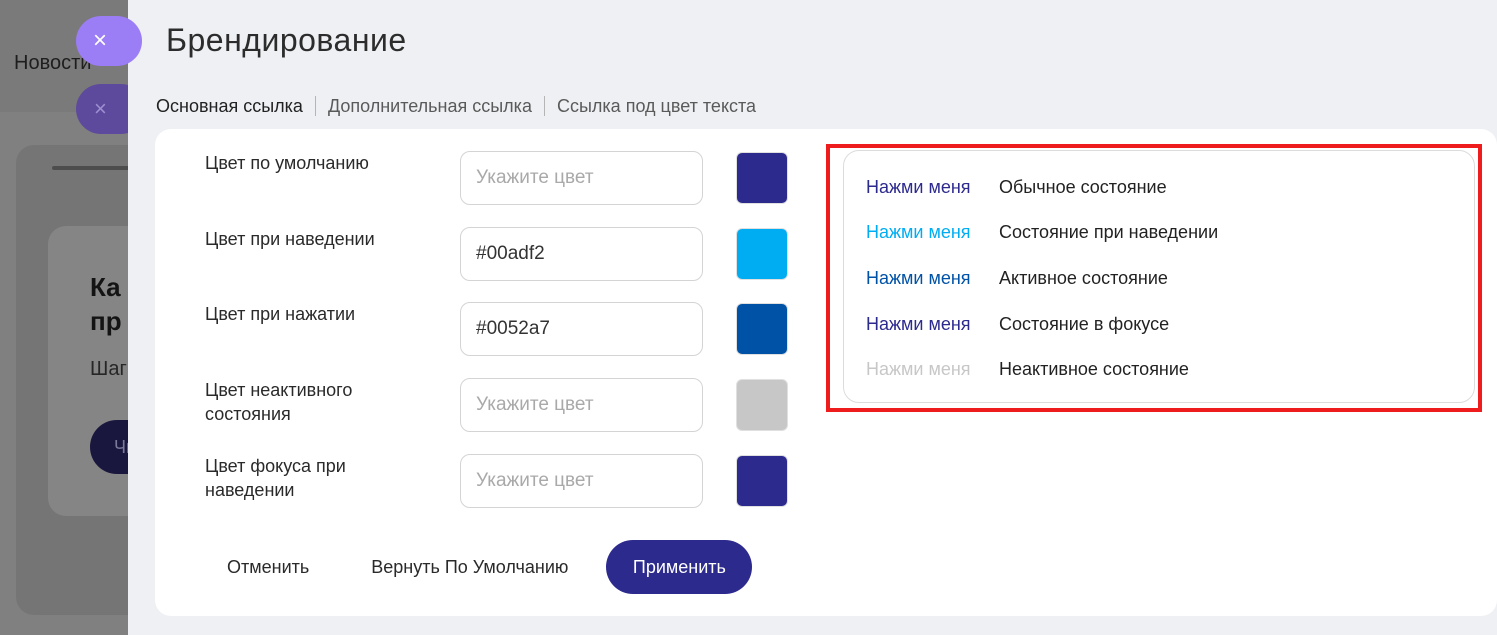 This screenshot has width=1497, height=635. What do you see at coordinates (932, 187) in the screenshot?
I see `preview-link-normal: Нажми меня` at bounding box center [932, 187].